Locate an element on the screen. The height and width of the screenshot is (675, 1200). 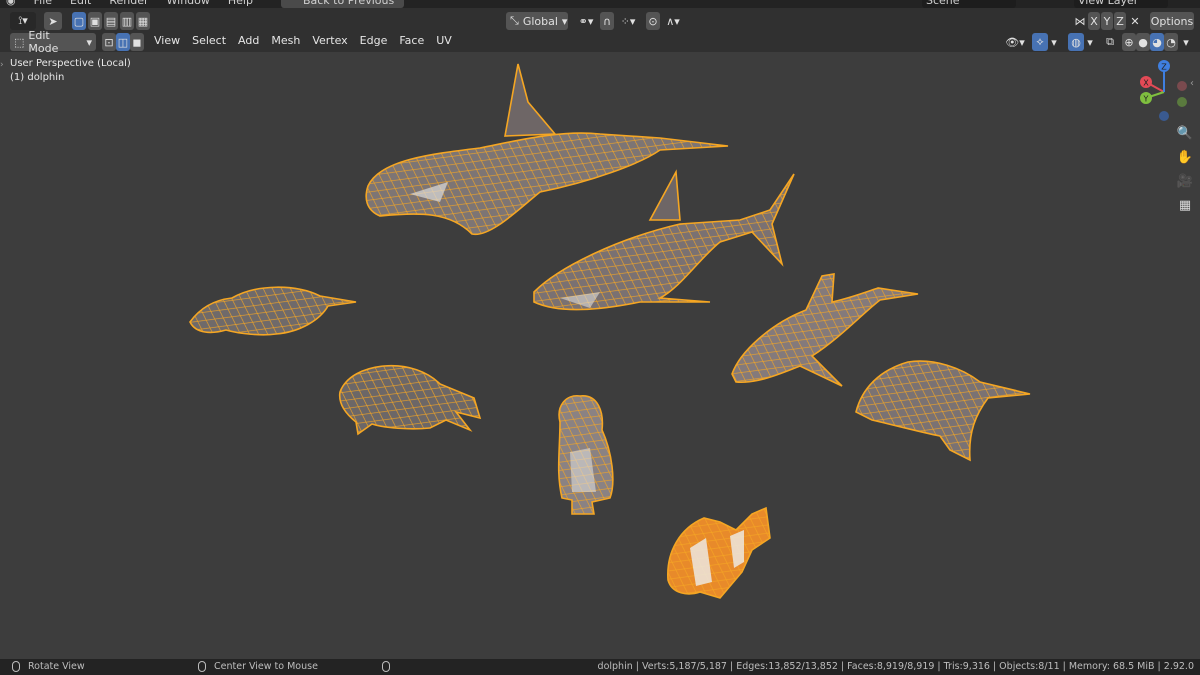
mirror-options-button: ⋈ is located at coordinates (1080, 21).